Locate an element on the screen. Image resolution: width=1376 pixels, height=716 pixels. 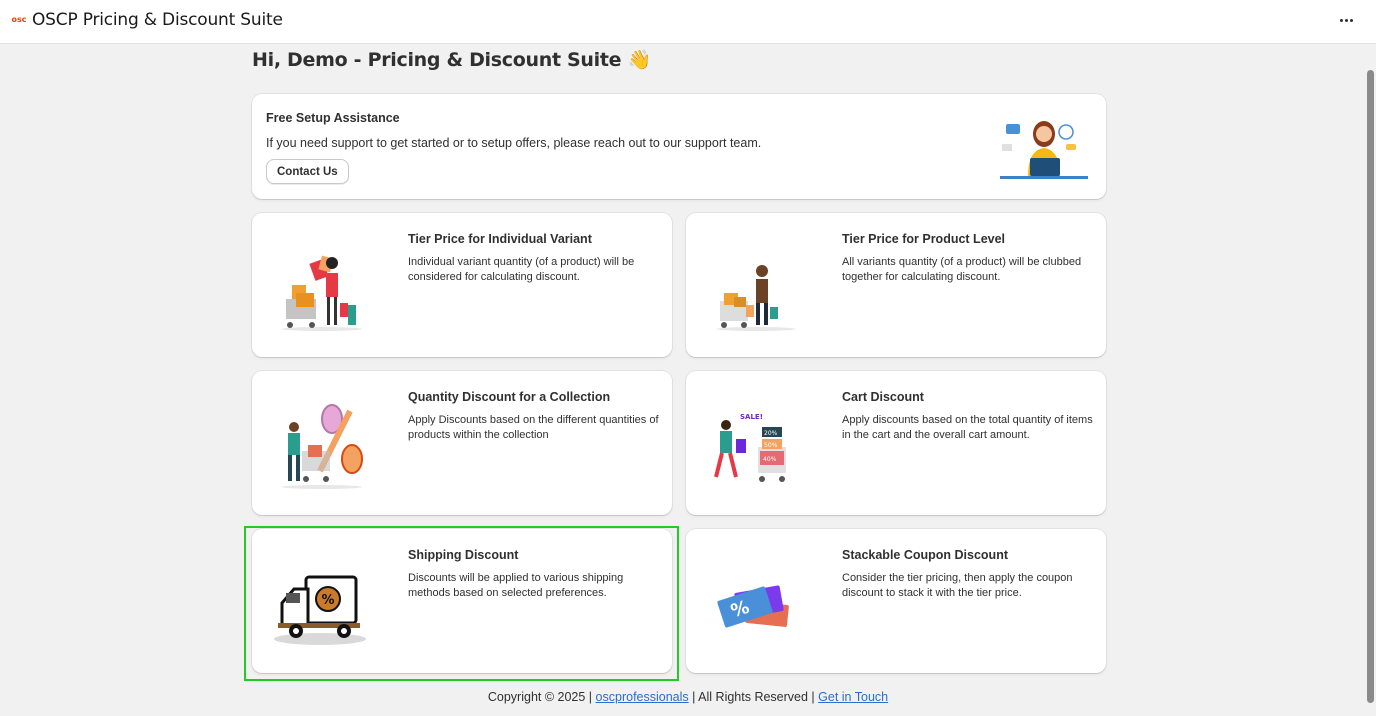
rights-text: | All Rights Reserved | is located at coordinates (753, 697).